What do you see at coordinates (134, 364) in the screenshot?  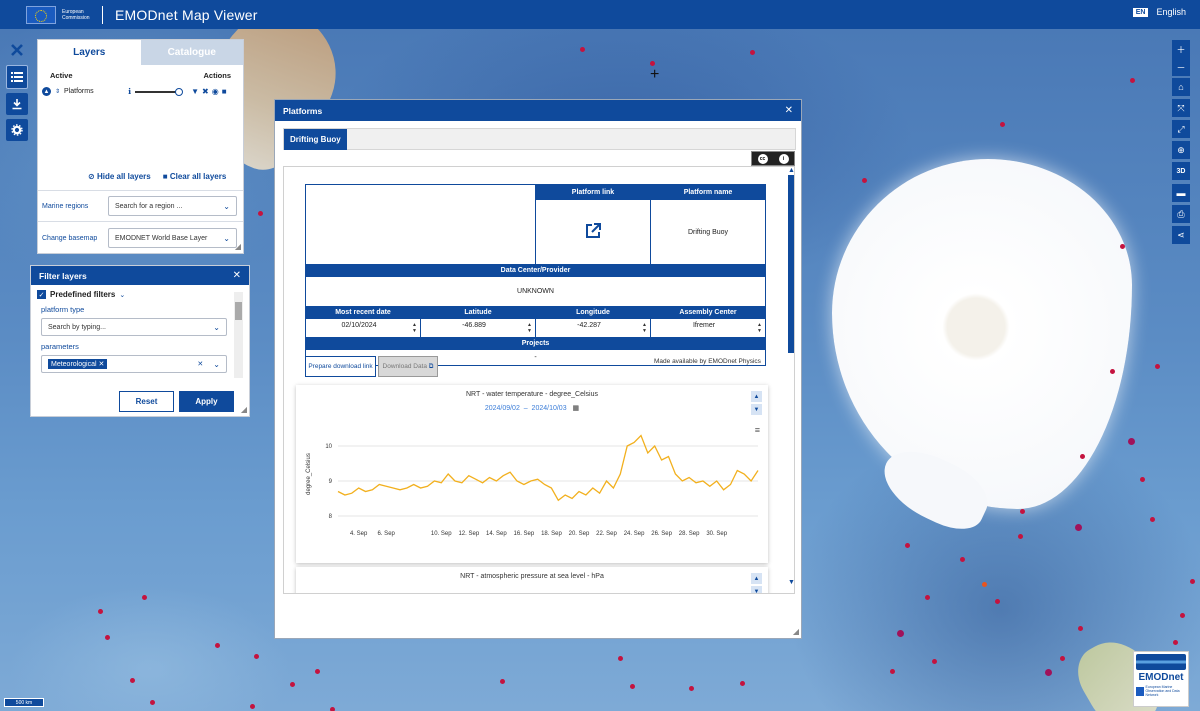 I see `parameters-input: Meteorological ✕ ✕ ⌄` at bounding box center [134, 364].